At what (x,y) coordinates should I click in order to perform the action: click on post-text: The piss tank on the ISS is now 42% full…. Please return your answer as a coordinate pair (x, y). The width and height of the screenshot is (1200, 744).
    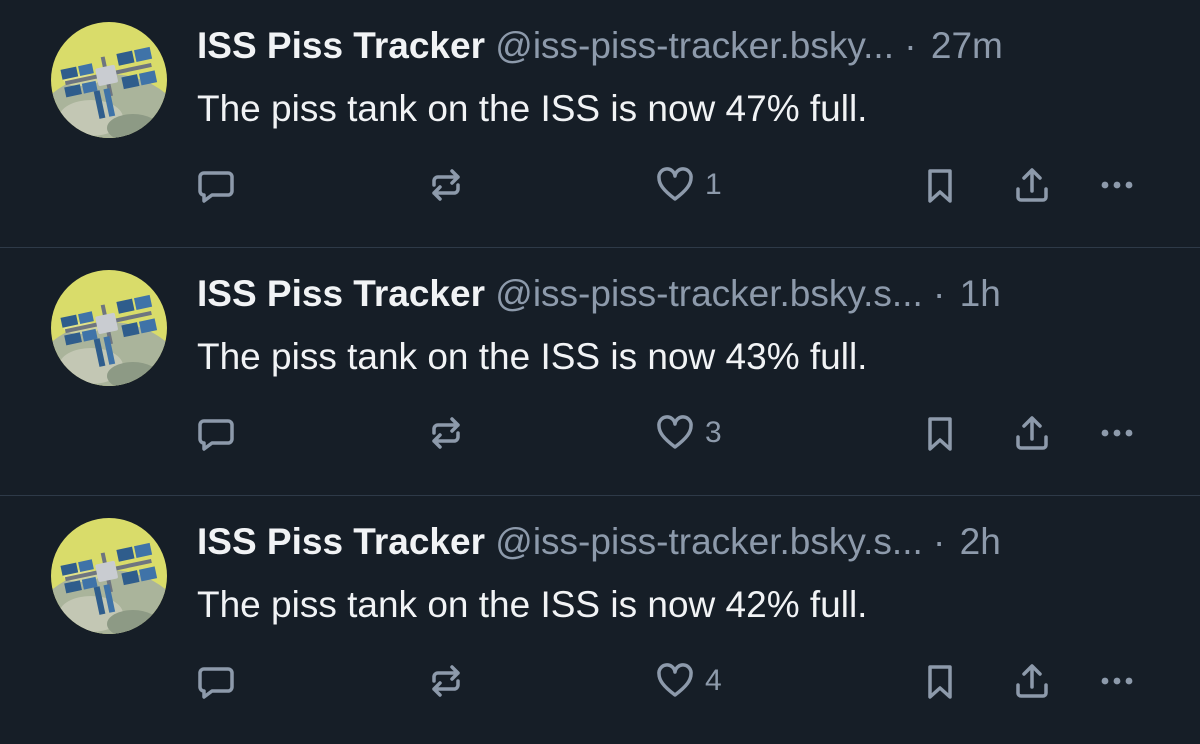
    Looking at the image, I should click on (532, 604).